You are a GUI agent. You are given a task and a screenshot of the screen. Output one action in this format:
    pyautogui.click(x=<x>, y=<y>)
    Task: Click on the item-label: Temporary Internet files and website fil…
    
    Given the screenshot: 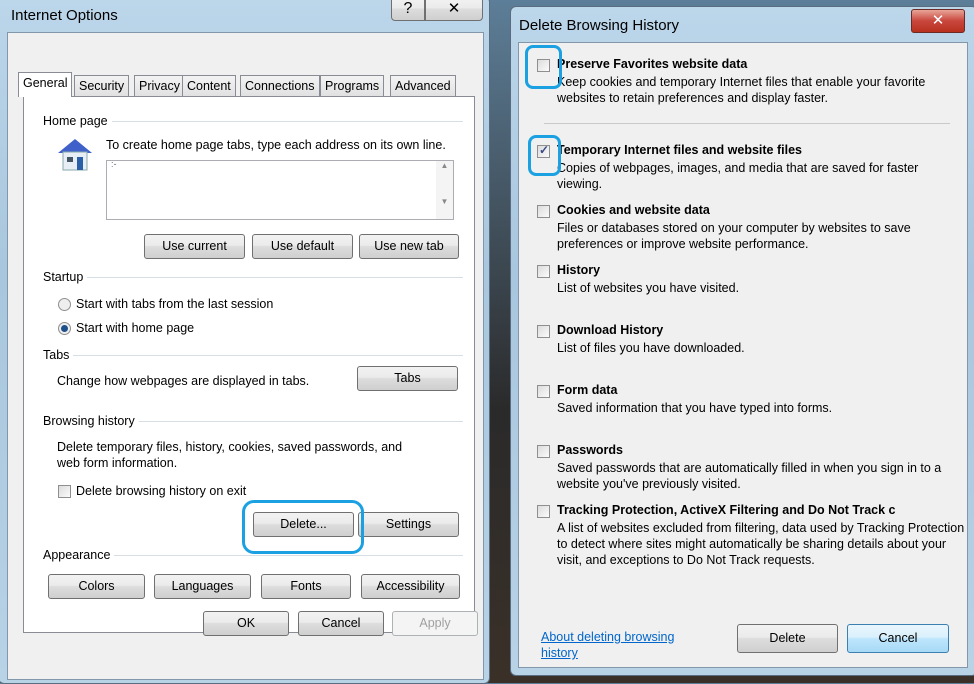 What is the action you would take?
    pyautogui.click(x=679, y=150)
    